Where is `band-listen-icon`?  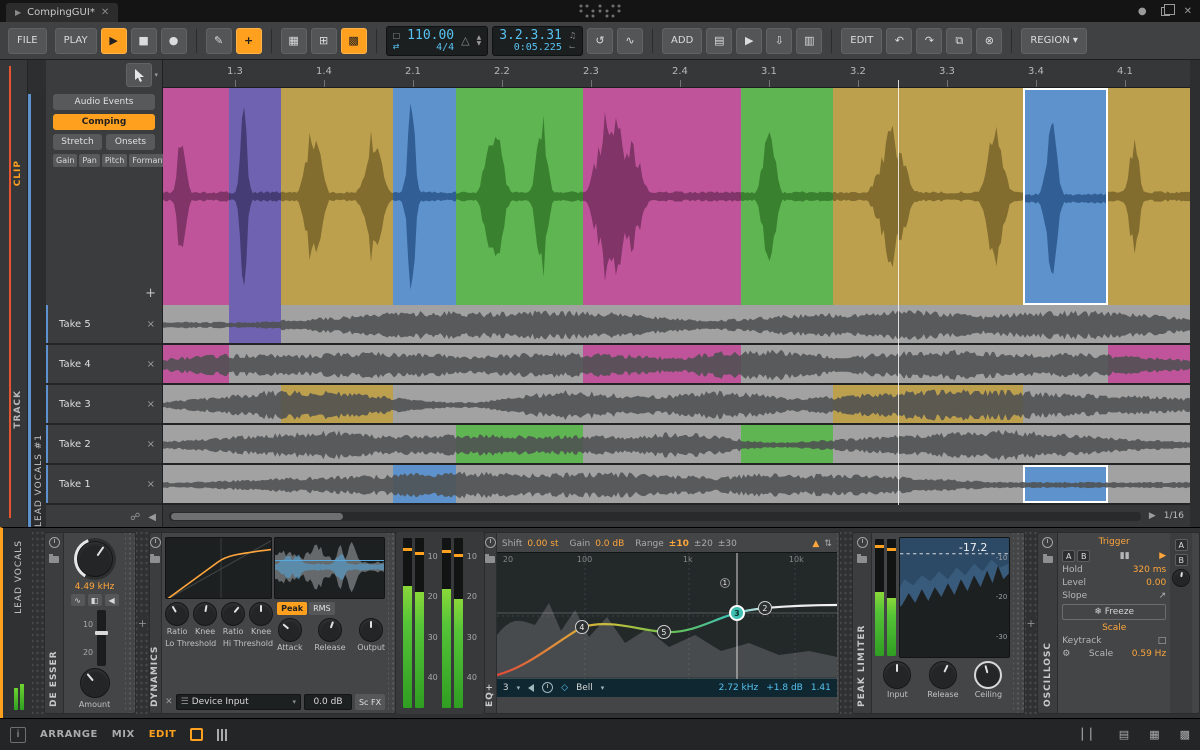 band-listen-icon is located at coordinates (531, 687).